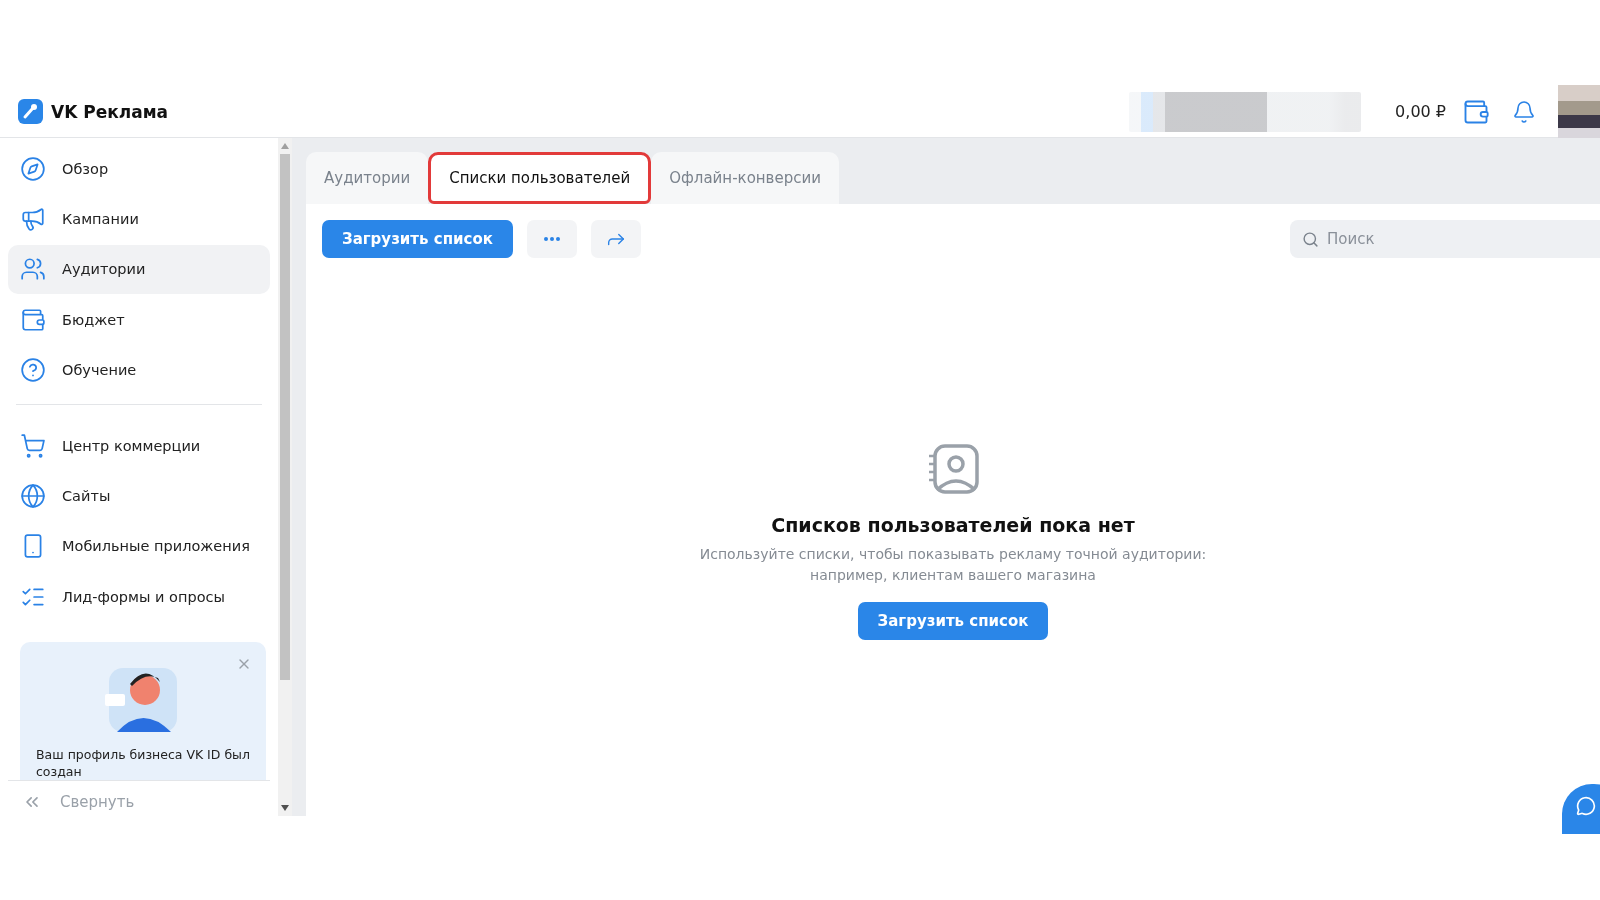 This screenshot has height=900, width=1600. Describe the element at coordinates (953, 525) in the screenshot. I see `empty-state-title: Списков пользователей пока нет` at that location.